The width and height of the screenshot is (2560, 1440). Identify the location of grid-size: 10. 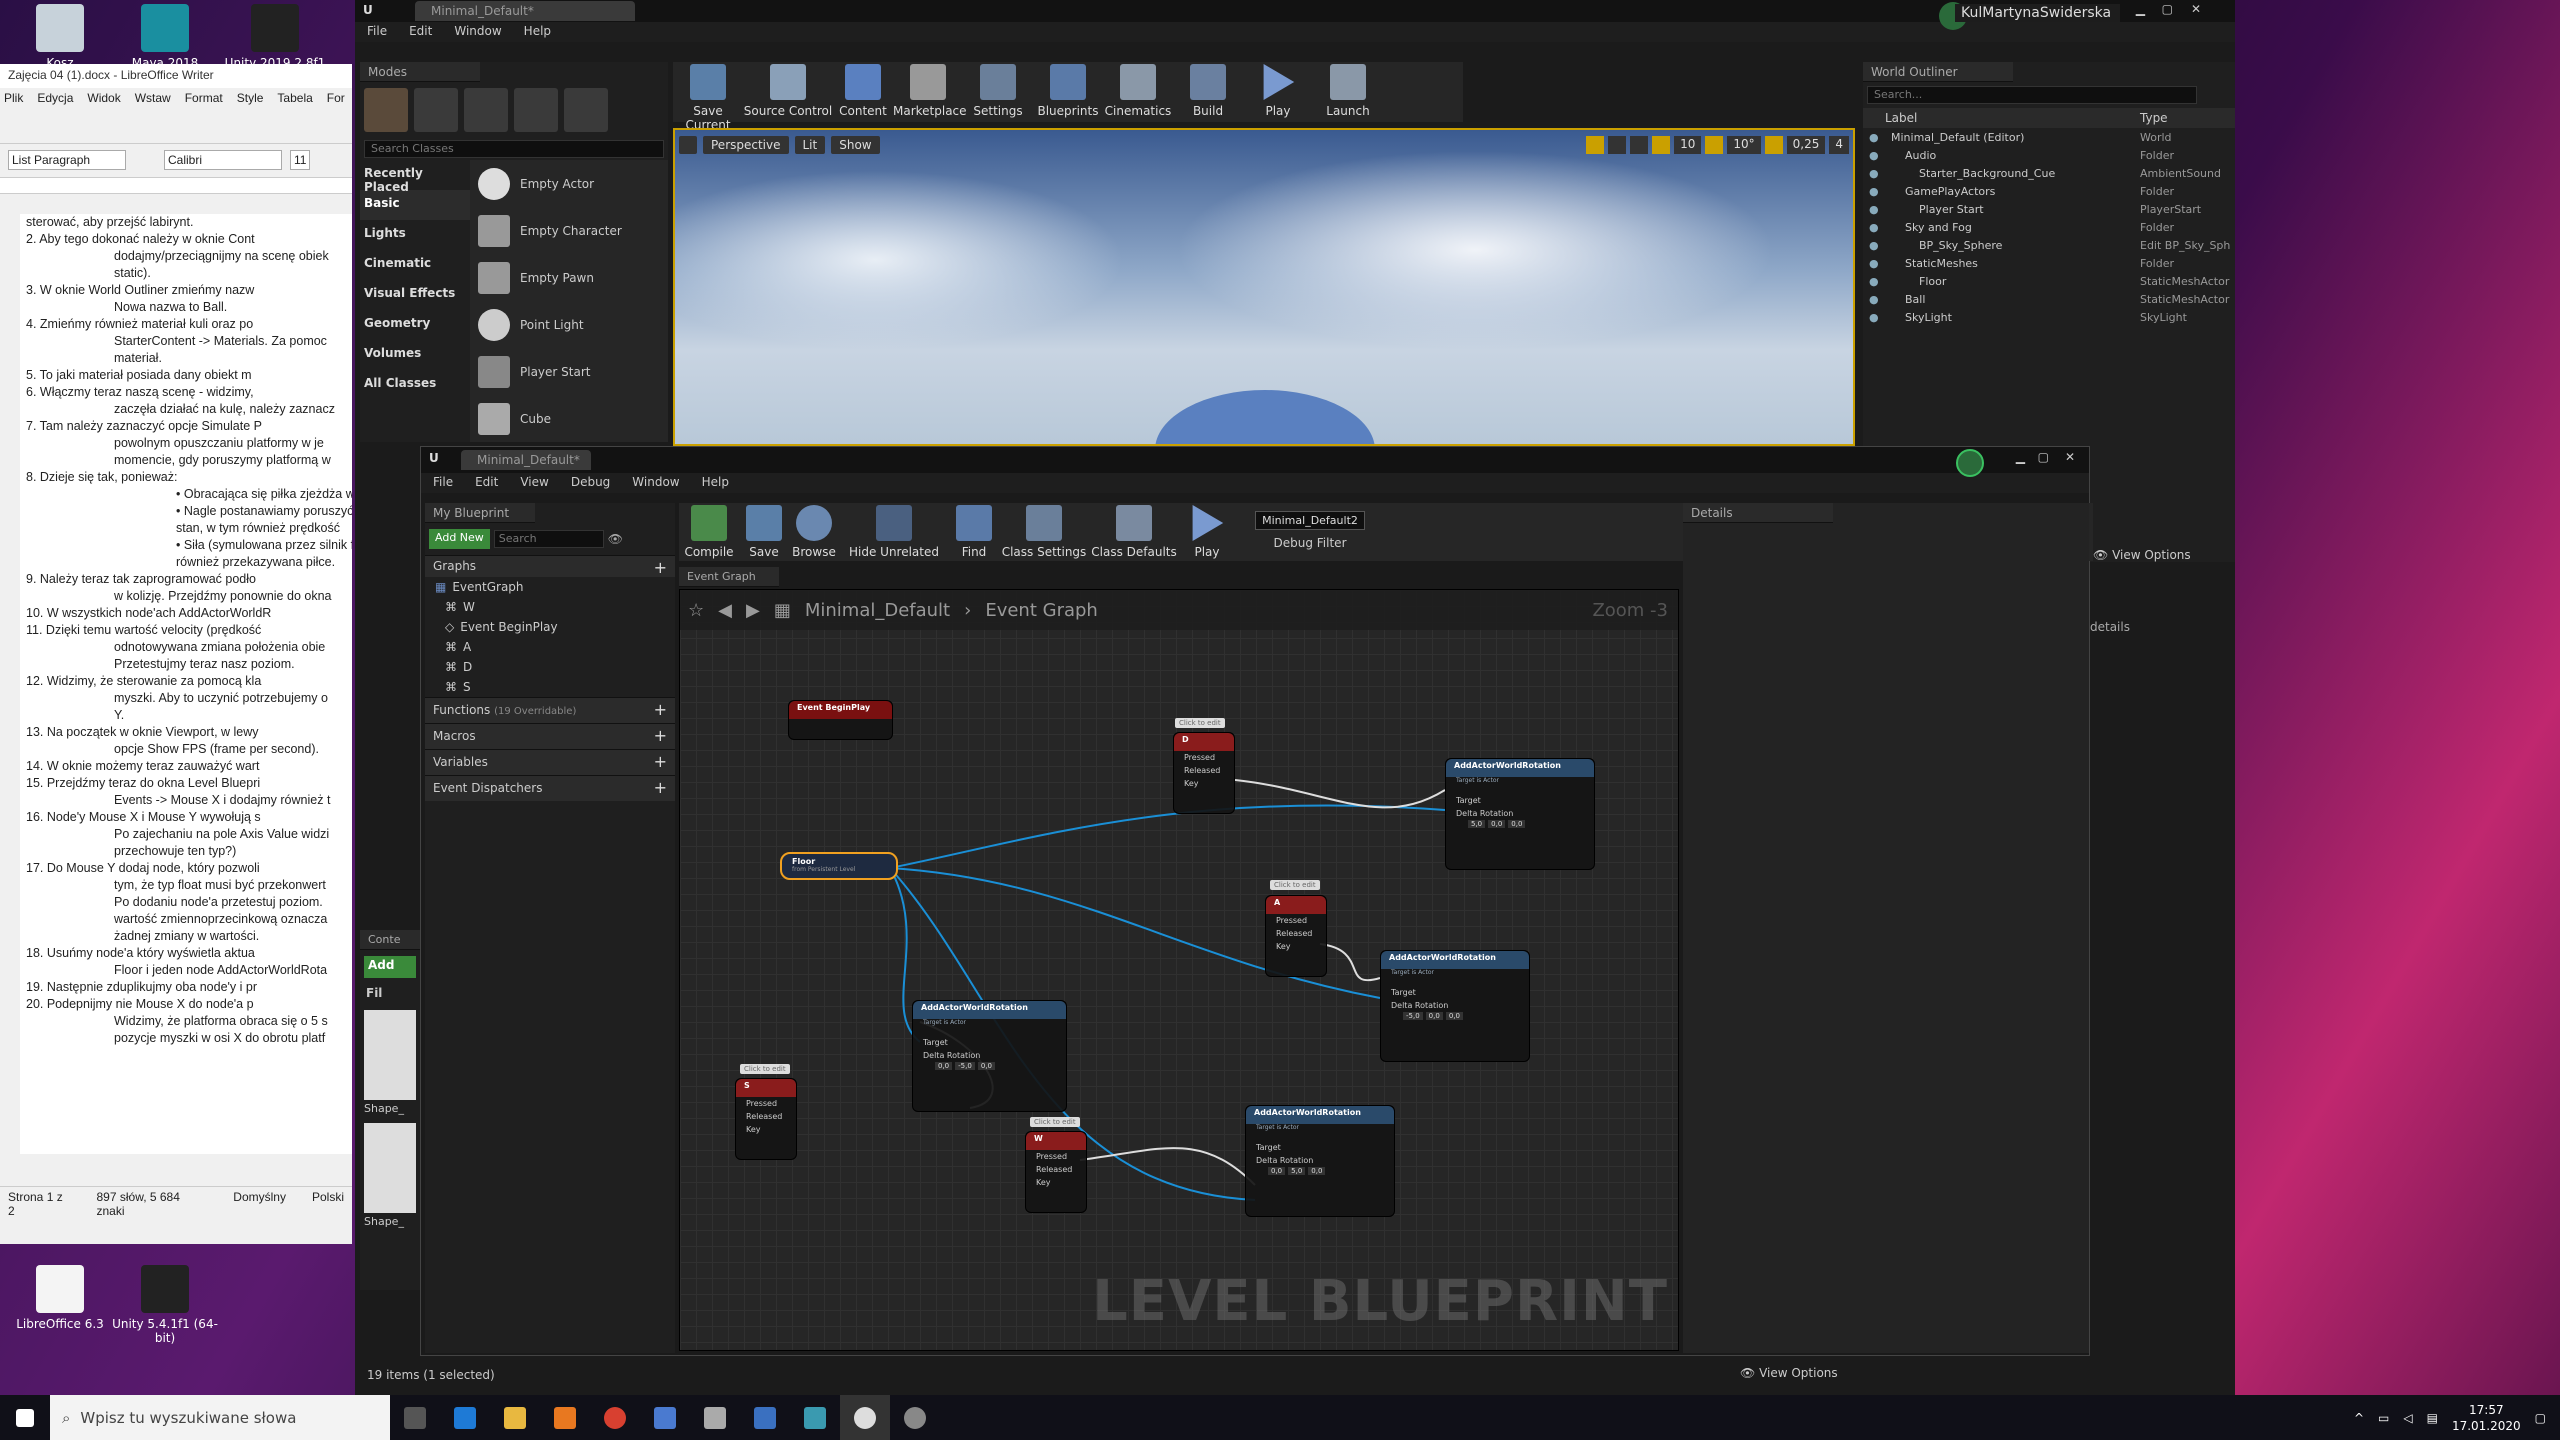
(1688, 145).